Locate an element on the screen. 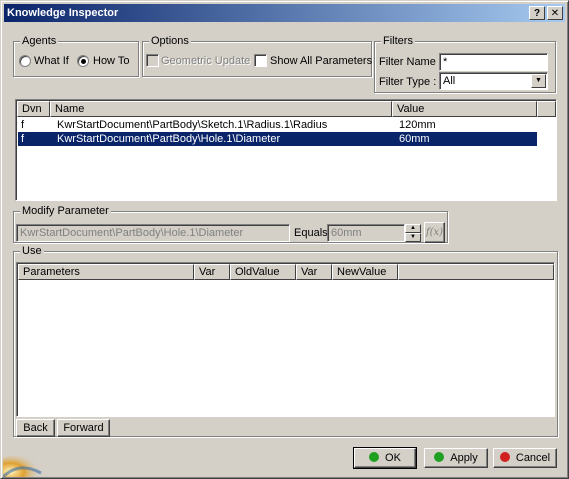 The height and width of the screenshot is (479, 569). agents-group: Agents What If How To is located at coordinates (76, 56).